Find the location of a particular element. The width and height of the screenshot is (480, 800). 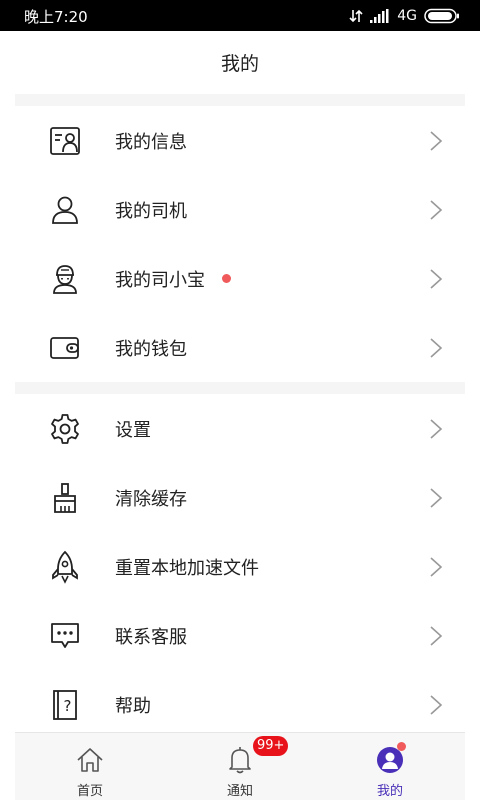

title-bar: 我的 is located at coordinates (240, 62).